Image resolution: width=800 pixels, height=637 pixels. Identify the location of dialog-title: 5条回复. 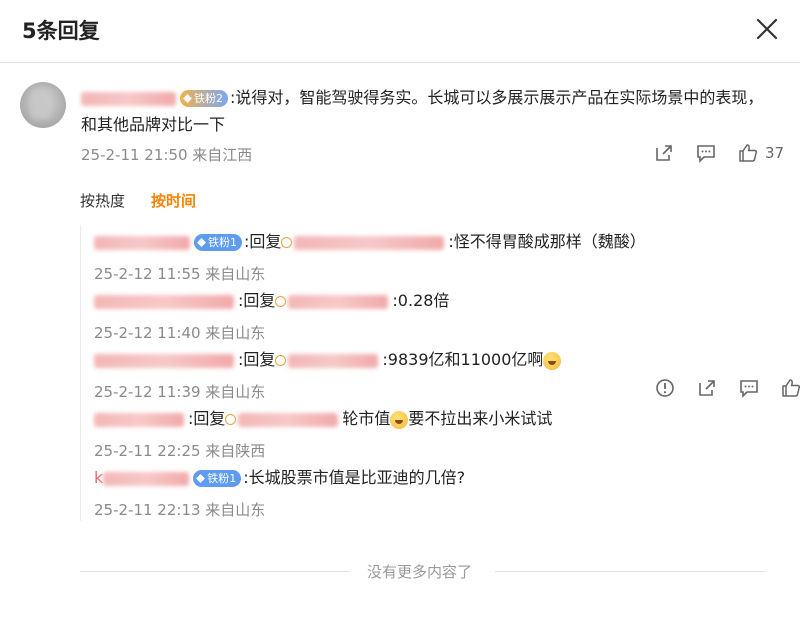
(61, 31).